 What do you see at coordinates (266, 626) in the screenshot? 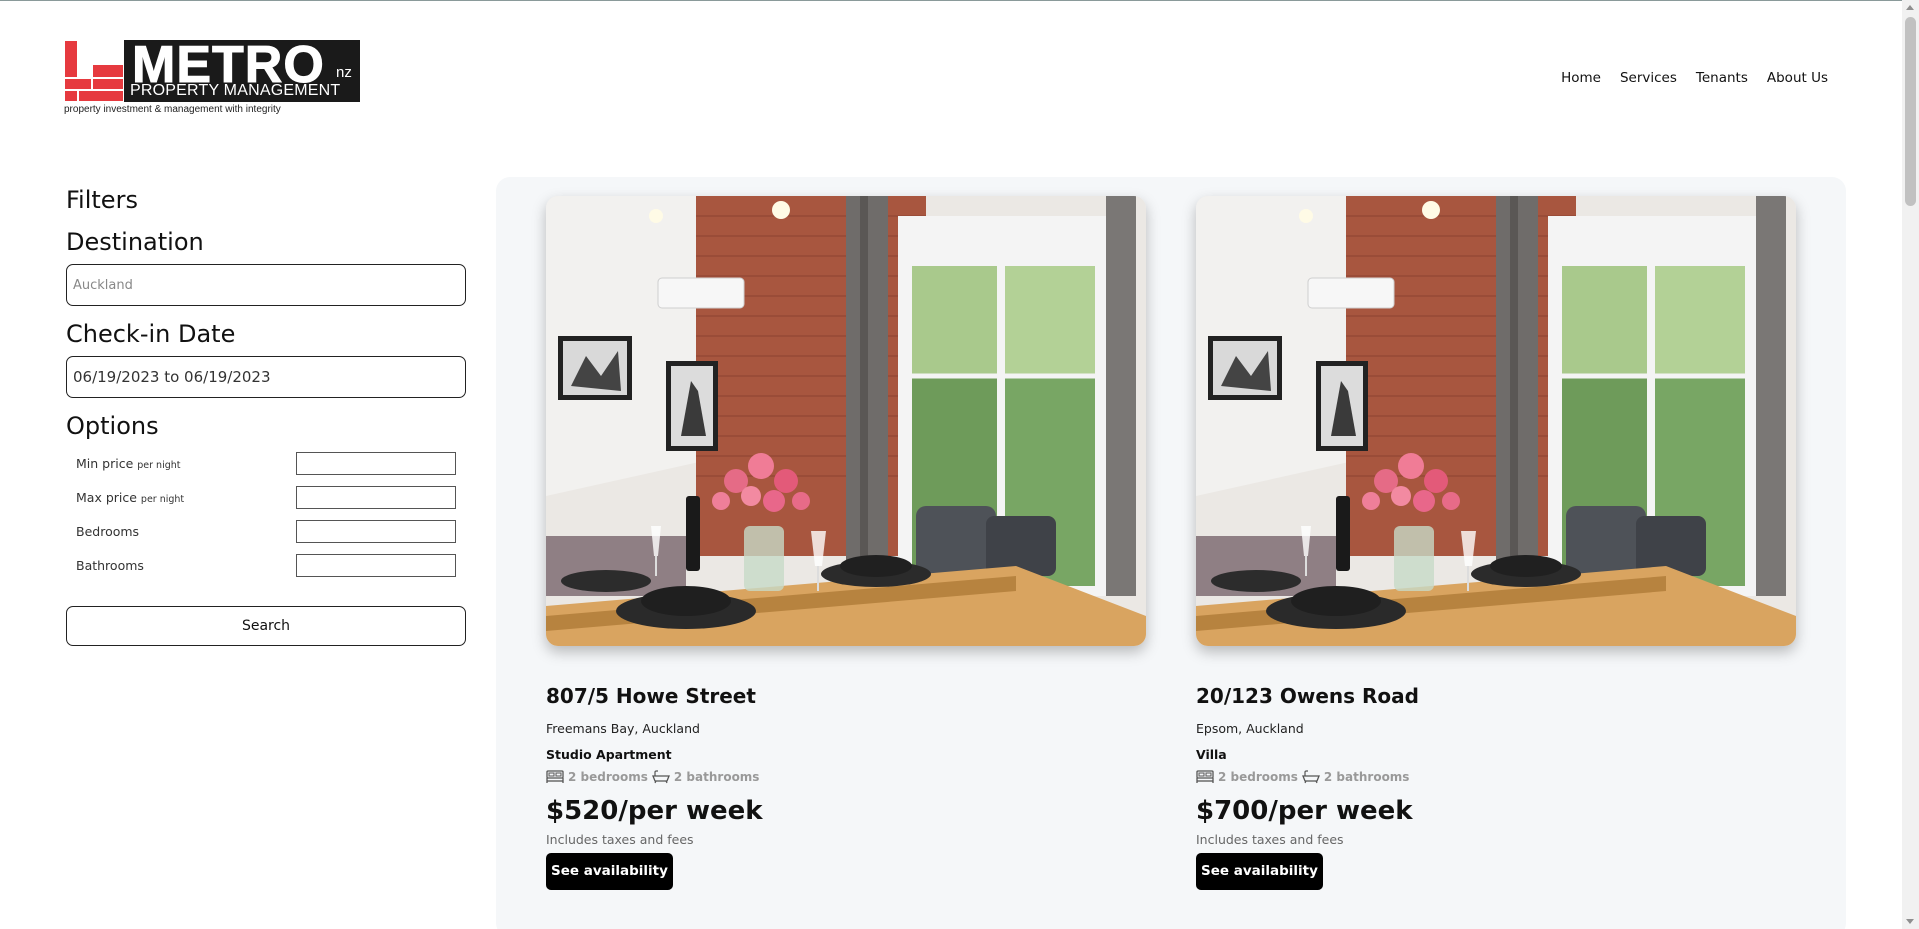
I see `search-button: Search` at bounding box center [266, 626].